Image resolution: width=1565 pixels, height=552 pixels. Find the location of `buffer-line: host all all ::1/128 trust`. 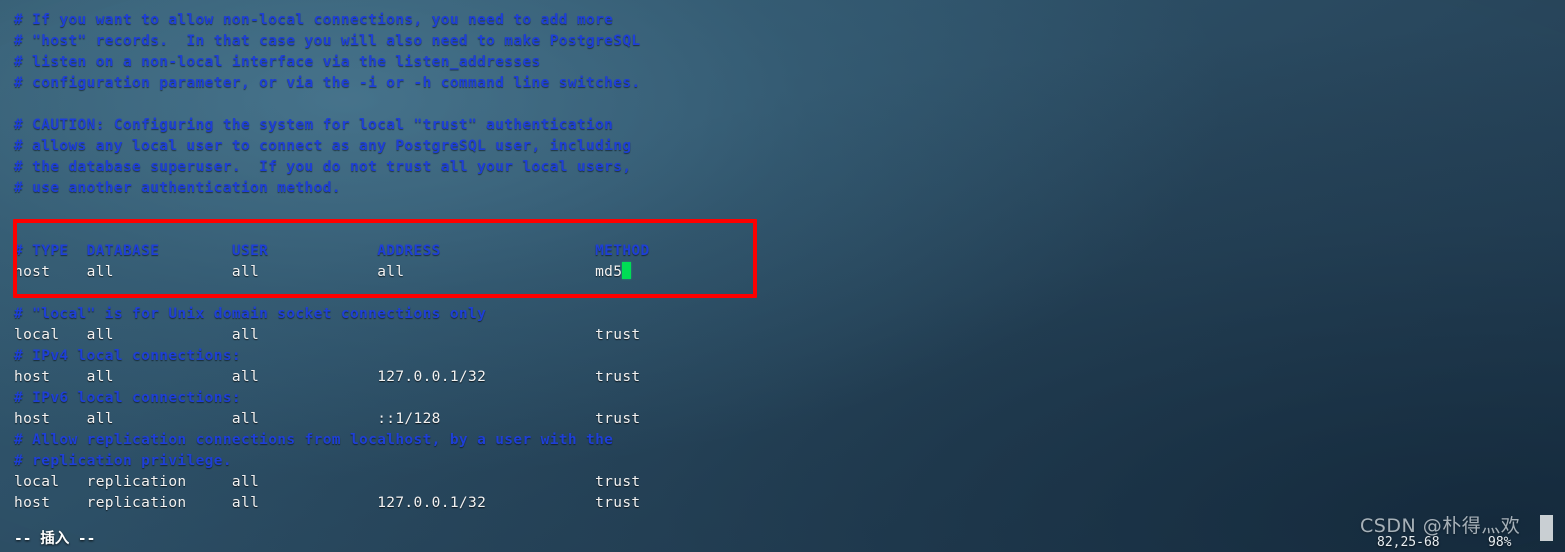

buffer-line: host all all ::1/128 trust is located at coordinates (782, 419).